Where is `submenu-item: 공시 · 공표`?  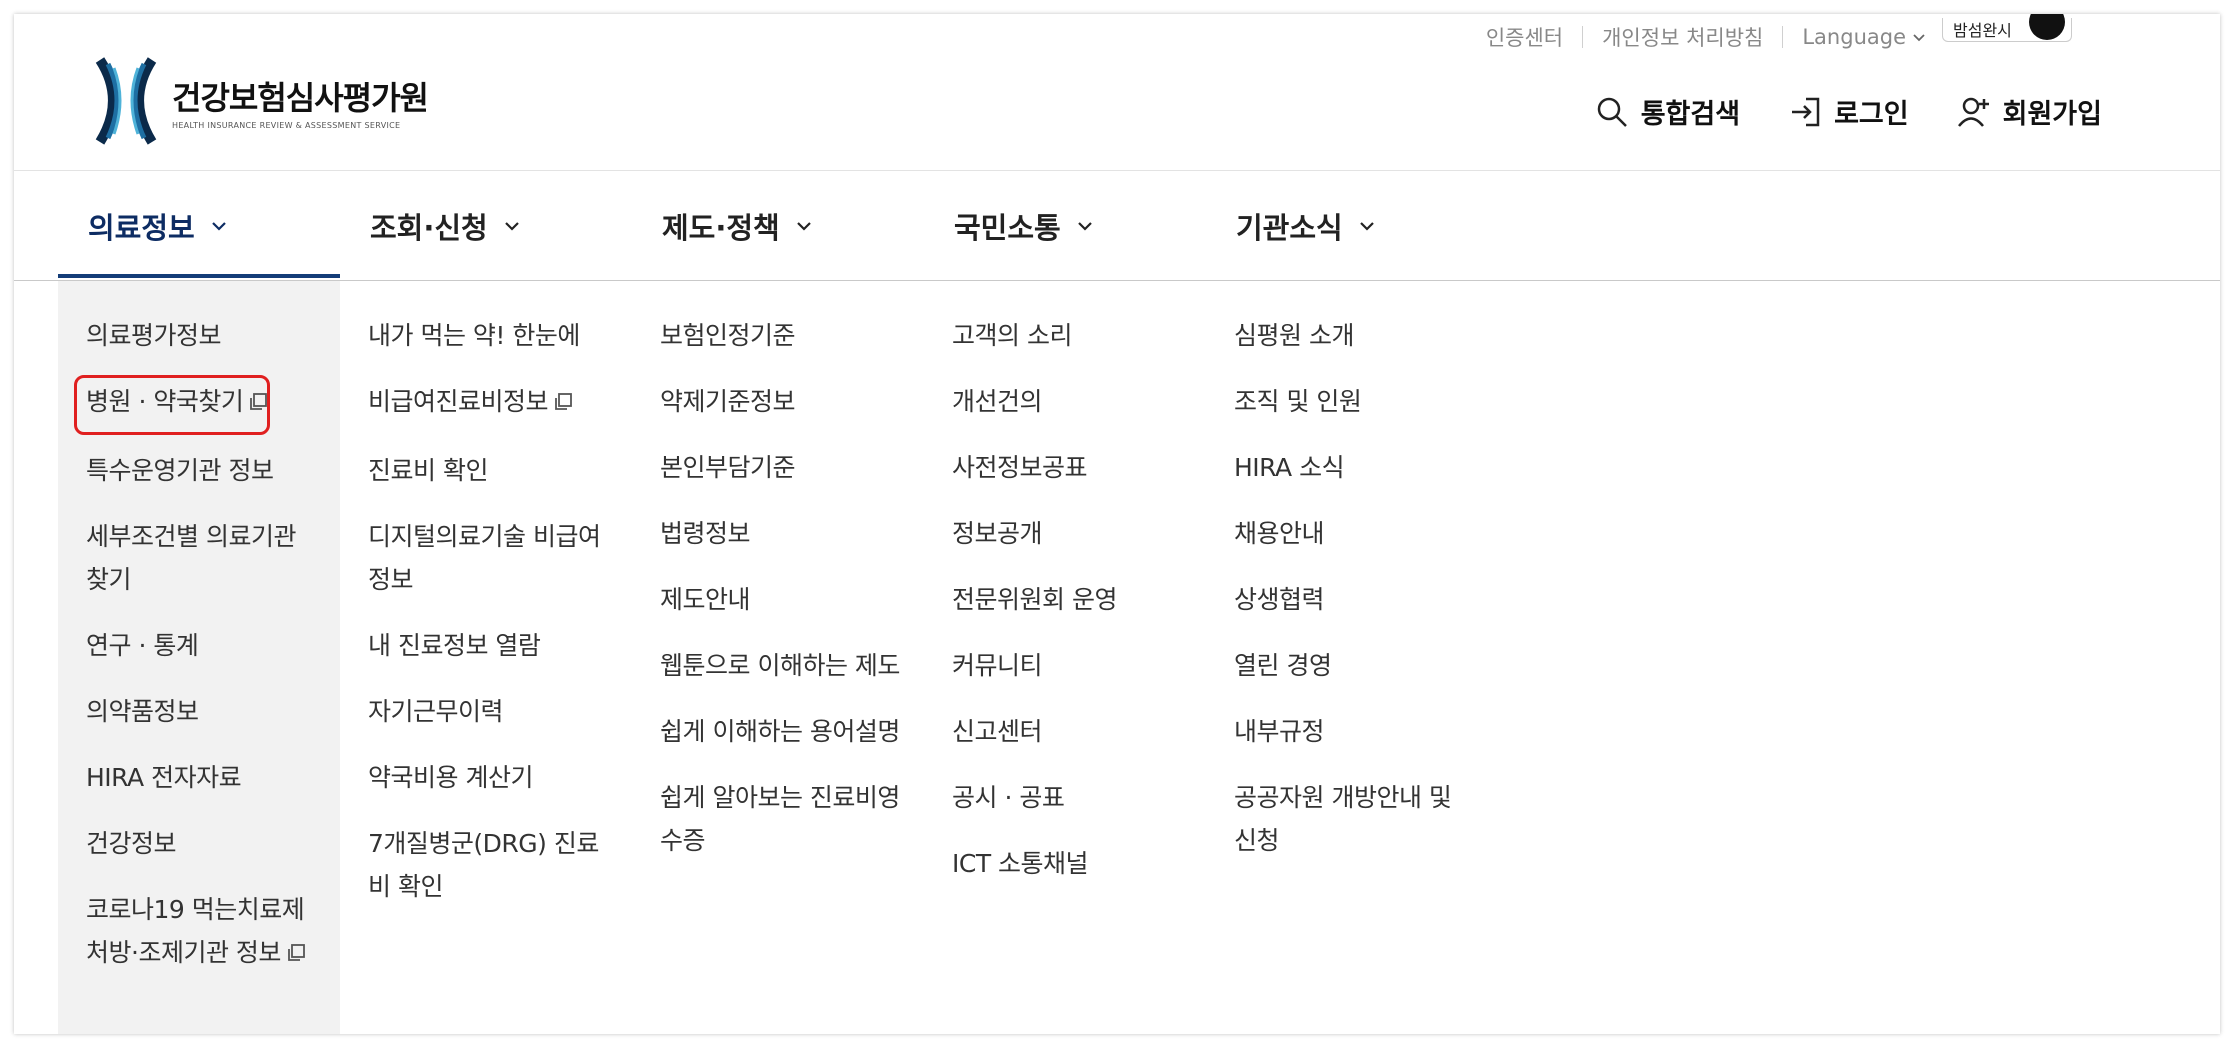 submenu-item: 공시 · 공표 is located at coordinates (1082, 797).